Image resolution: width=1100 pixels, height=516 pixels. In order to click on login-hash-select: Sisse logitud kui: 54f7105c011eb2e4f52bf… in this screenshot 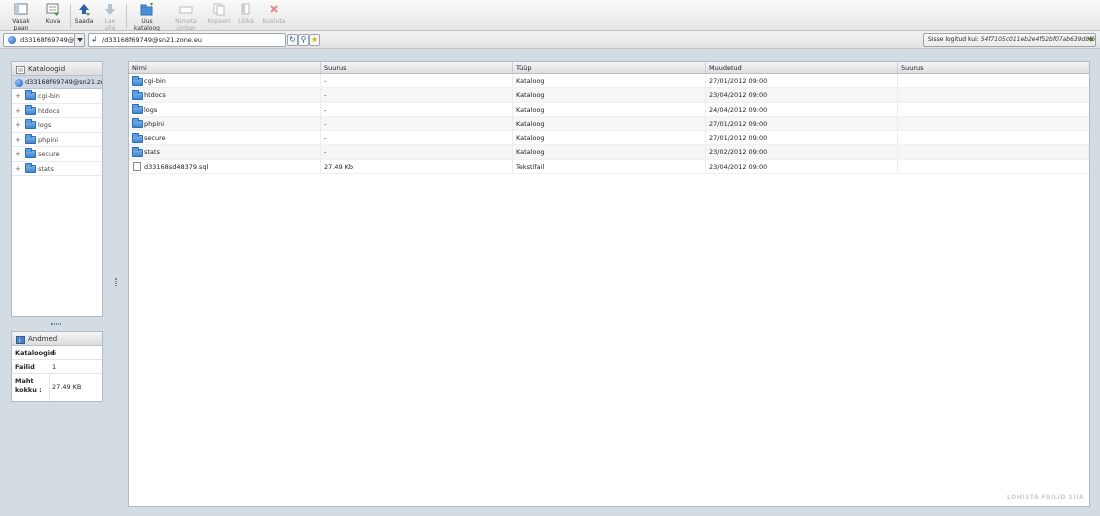, I will do `click(1009, 40)`.